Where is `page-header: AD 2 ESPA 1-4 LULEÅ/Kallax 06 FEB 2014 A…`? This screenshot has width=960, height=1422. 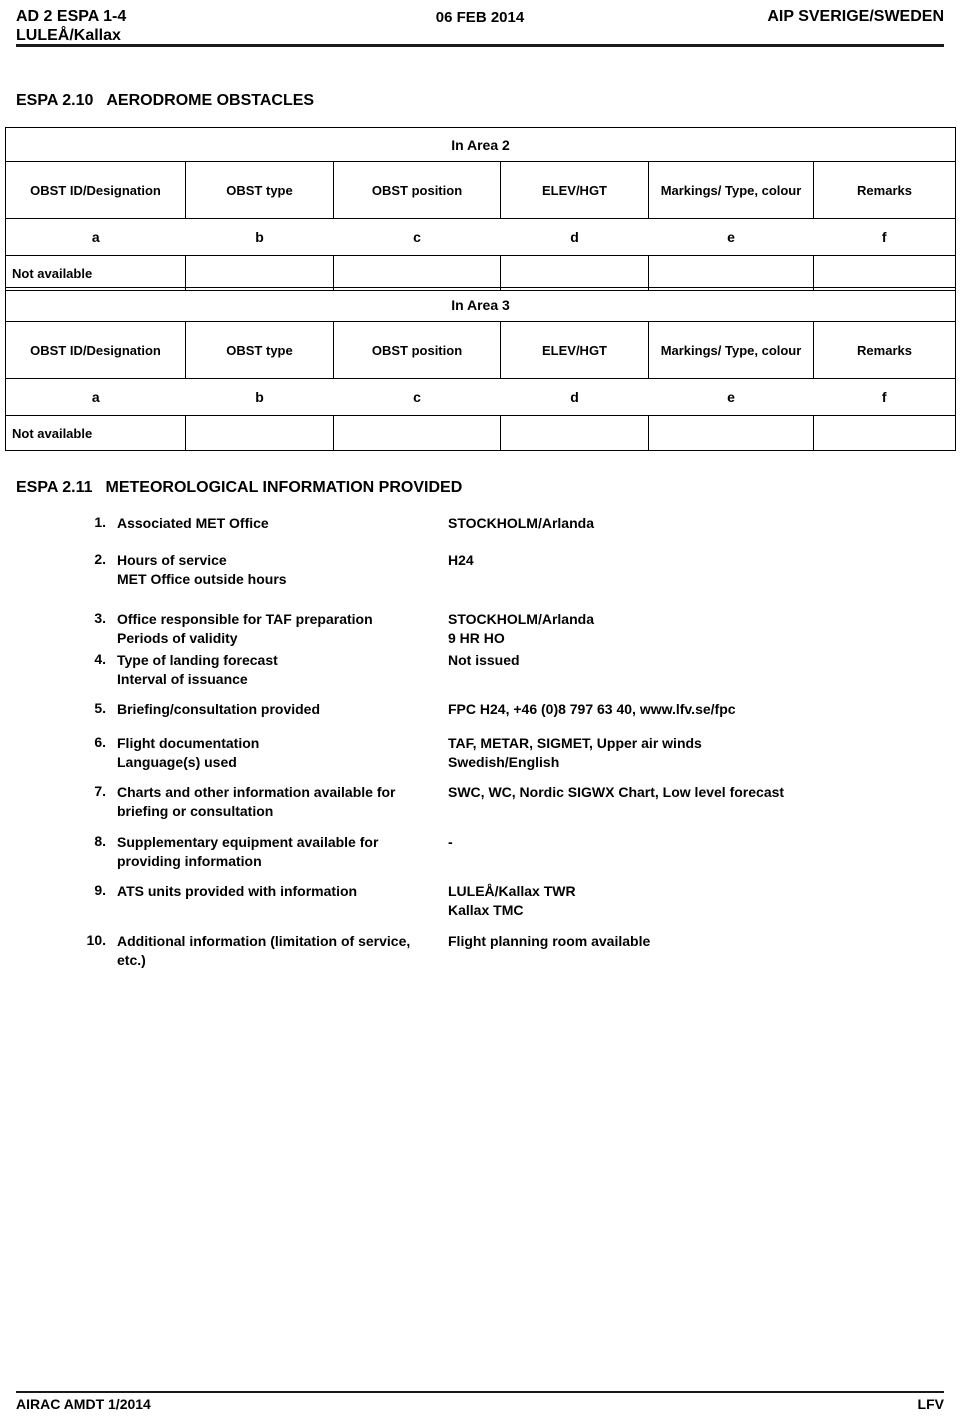 page-header: AD 2 ESPA 1-4 LULEÅ/Kallax 06 FEB 2014 A… is located at coordinates (480, 26).